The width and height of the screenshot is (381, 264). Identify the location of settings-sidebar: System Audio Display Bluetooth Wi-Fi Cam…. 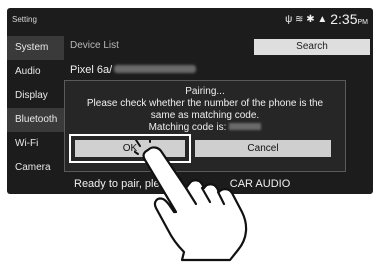
(35, 115).